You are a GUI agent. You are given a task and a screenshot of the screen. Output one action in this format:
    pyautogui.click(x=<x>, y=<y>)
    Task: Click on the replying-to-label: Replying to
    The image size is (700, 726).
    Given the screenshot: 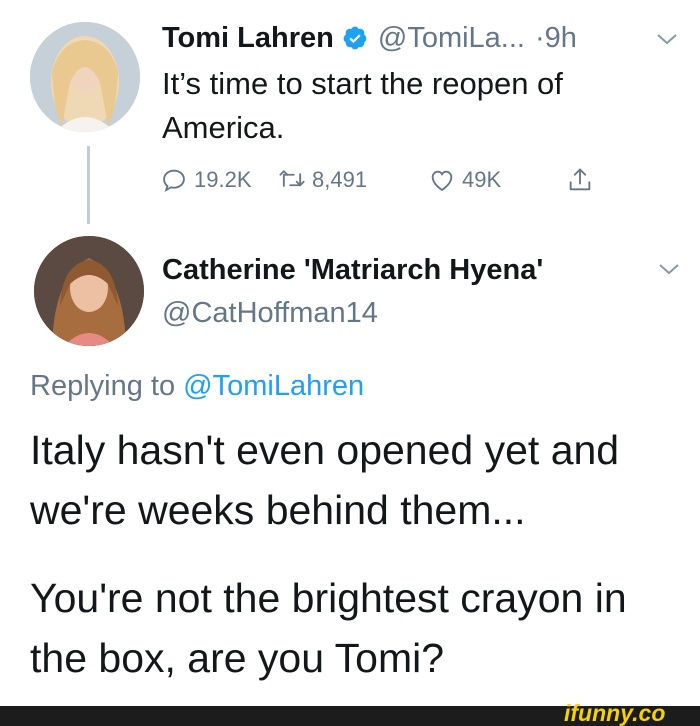 What is the action you would take?
    pyautogui.click(x=103, y=386)
    